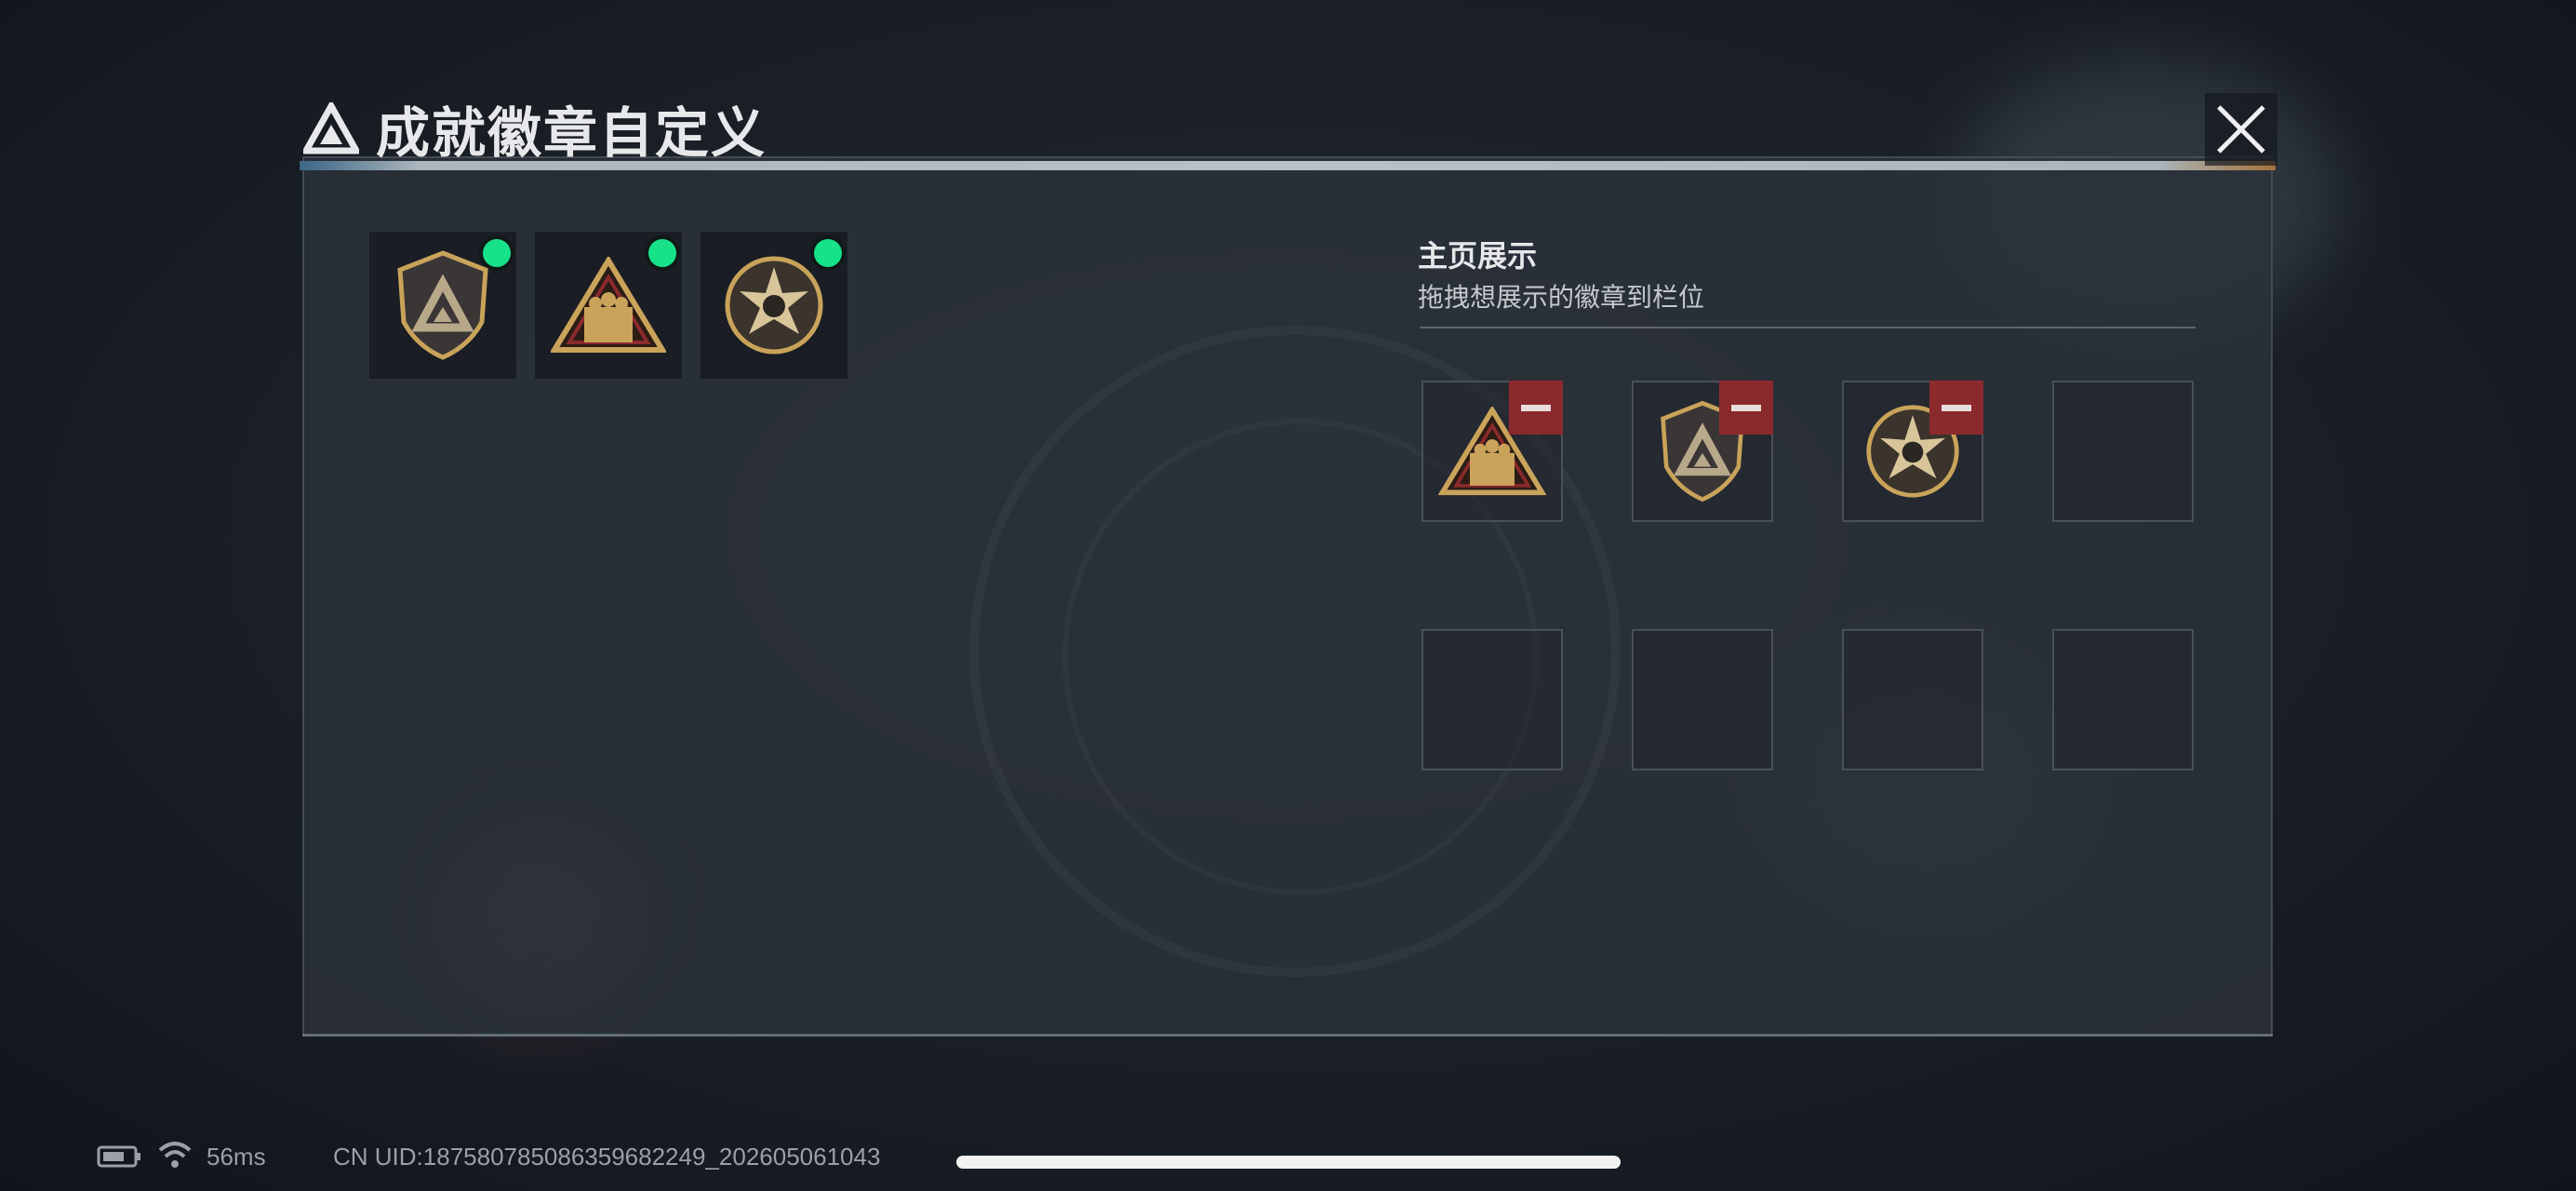 This screenshot has height=1191, width=2576. I want to click on star-skull-badge-icon, so click(774, 305).